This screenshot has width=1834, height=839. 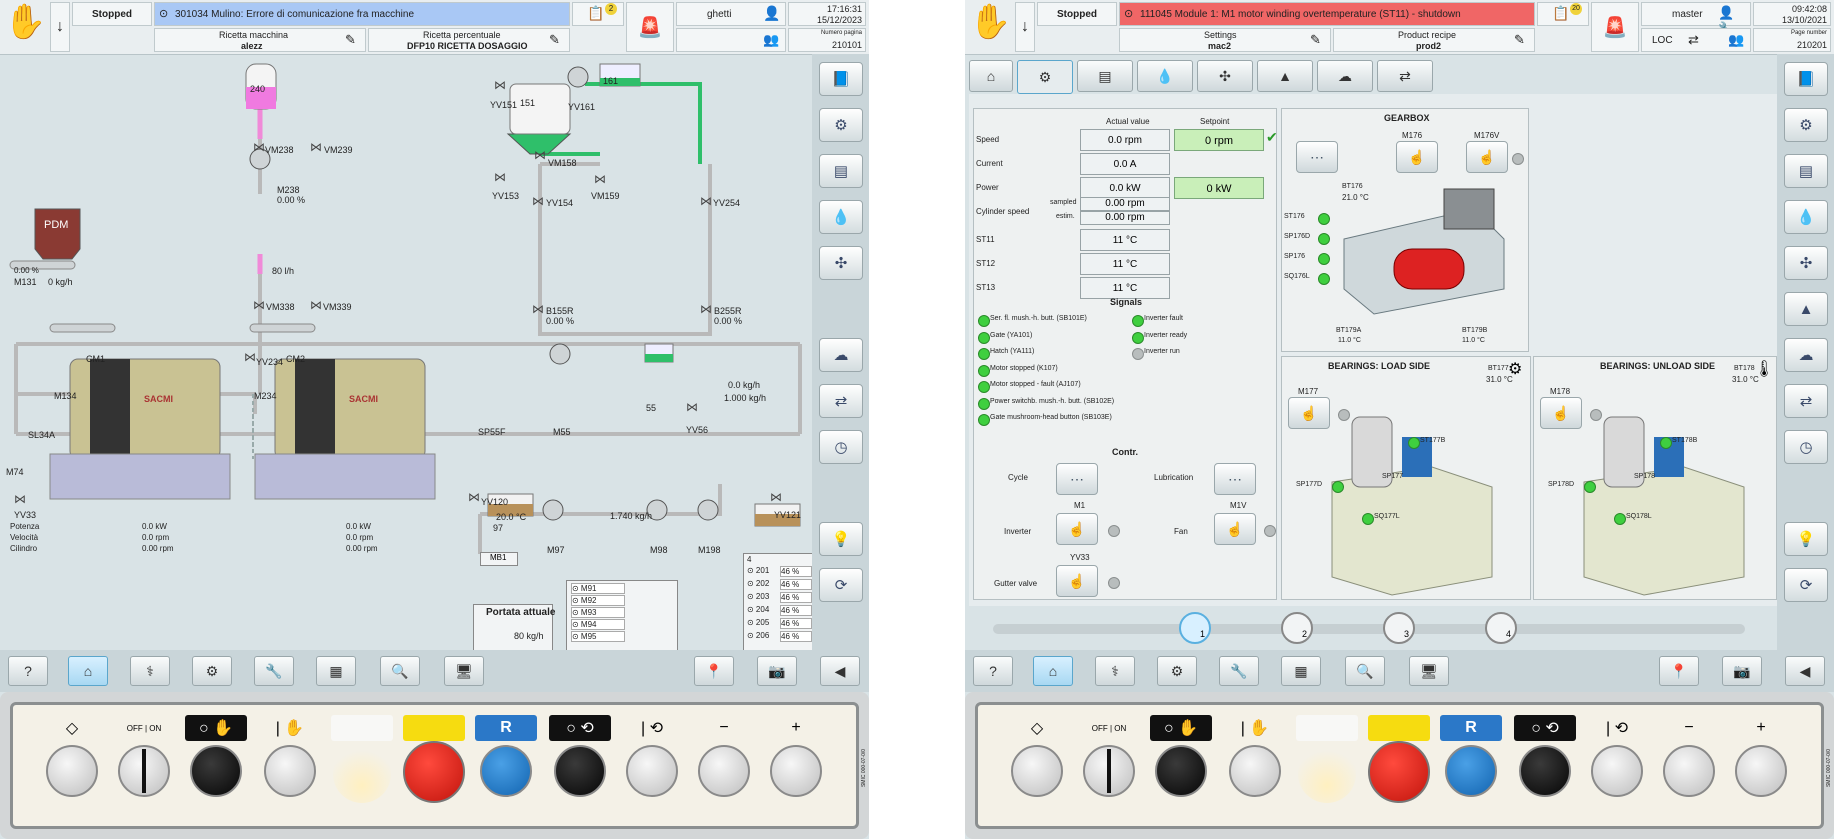 I want to click on valve-yv33: ⋈, so click(x=20, y=499).